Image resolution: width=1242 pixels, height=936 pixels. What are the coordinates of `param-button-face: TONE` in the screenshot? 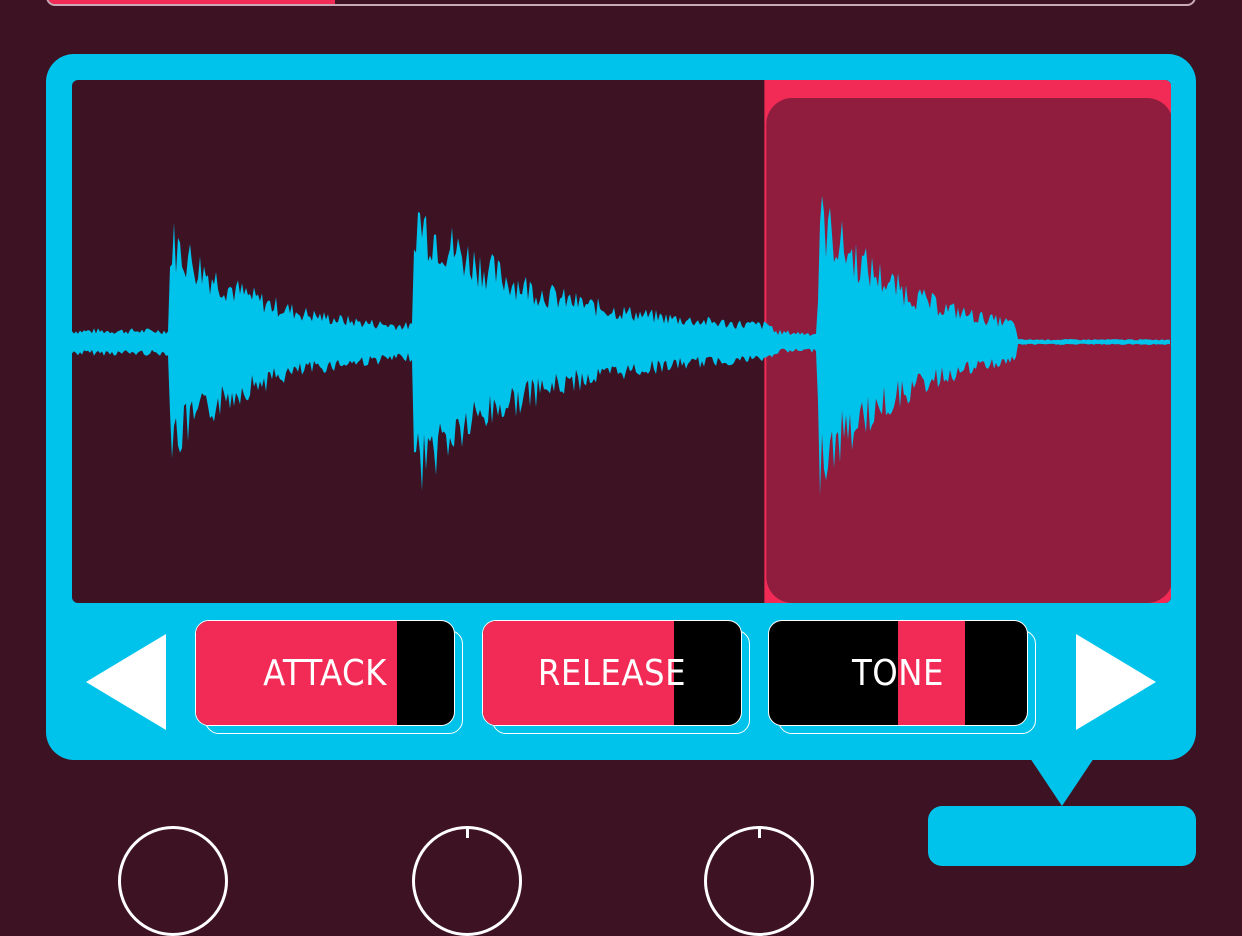 It's located at (898, 673).